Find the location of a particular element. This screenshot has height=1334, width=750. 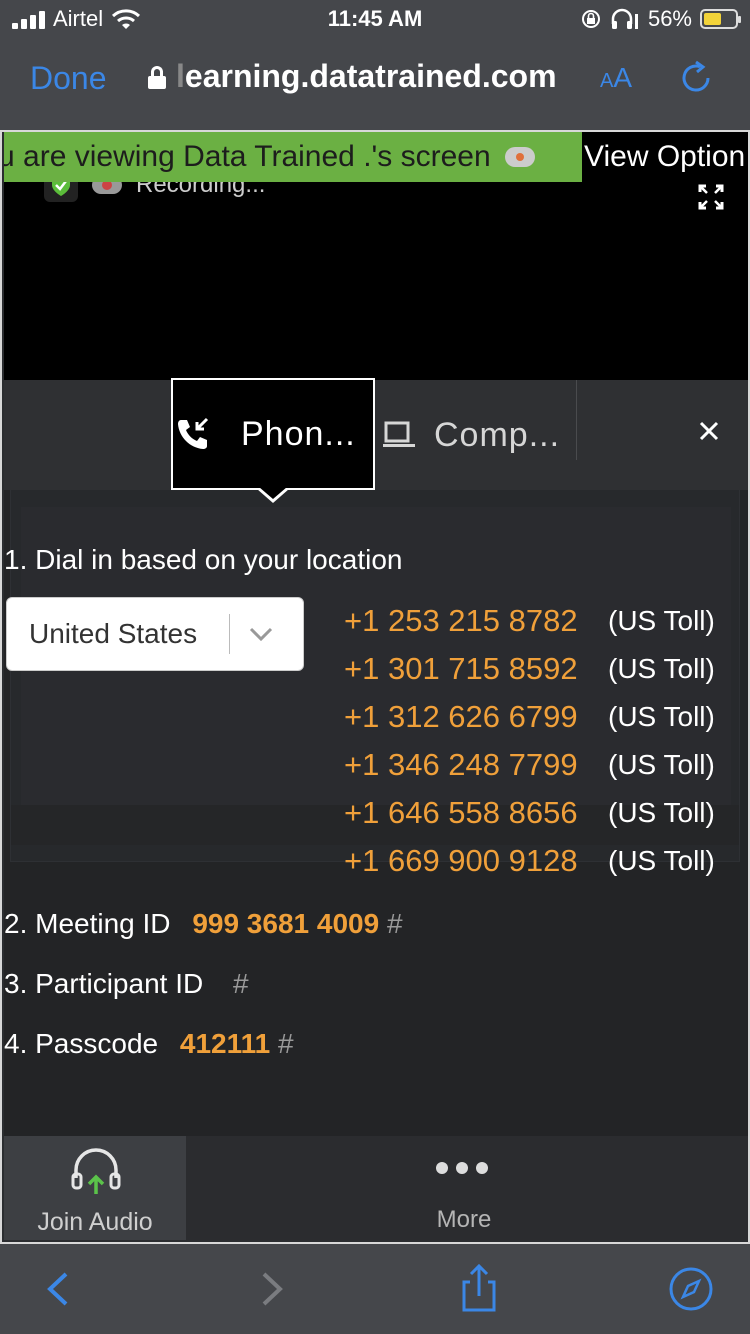

browser-top-bar: Done l earning.datatrained.com AA is located at coordinates (375, 85).